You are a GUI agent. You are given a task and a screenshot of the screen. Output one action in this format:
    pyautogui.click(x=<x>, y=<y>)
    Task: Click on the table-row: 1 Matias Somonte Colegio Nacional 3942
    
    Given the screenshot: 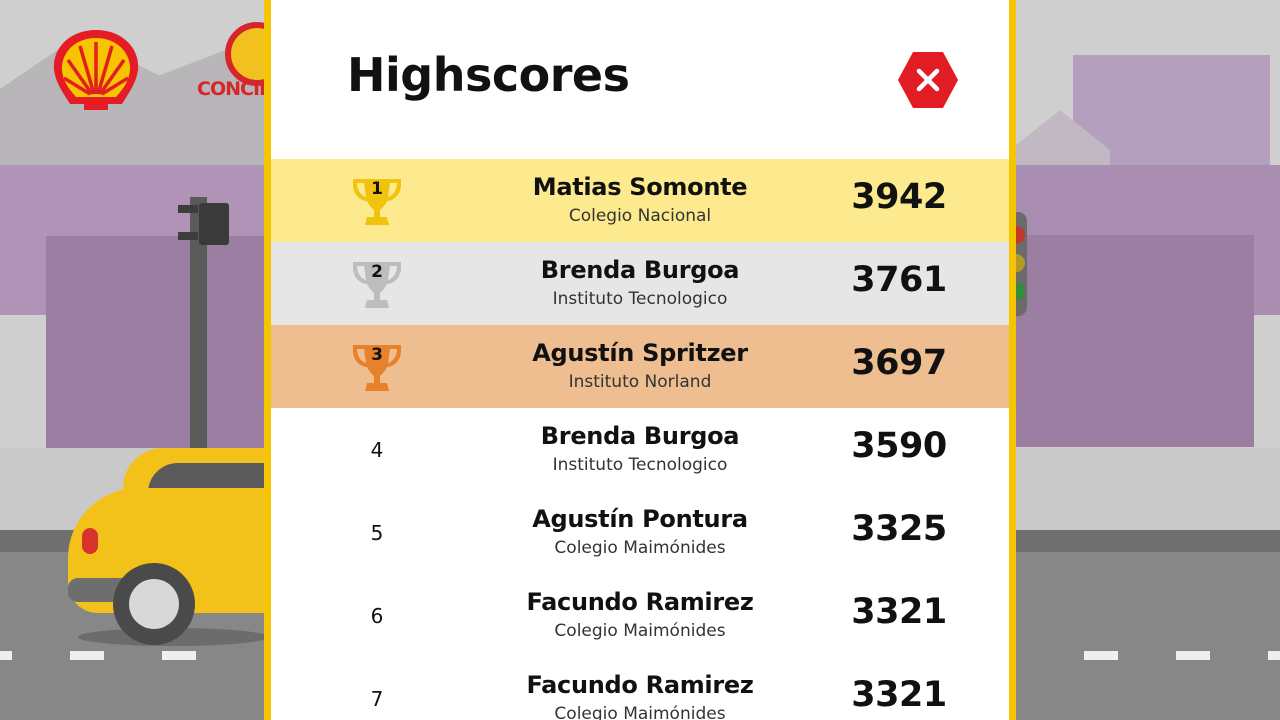 What is the action you would take?
    pyautogui.click(x=640, y=200)
    